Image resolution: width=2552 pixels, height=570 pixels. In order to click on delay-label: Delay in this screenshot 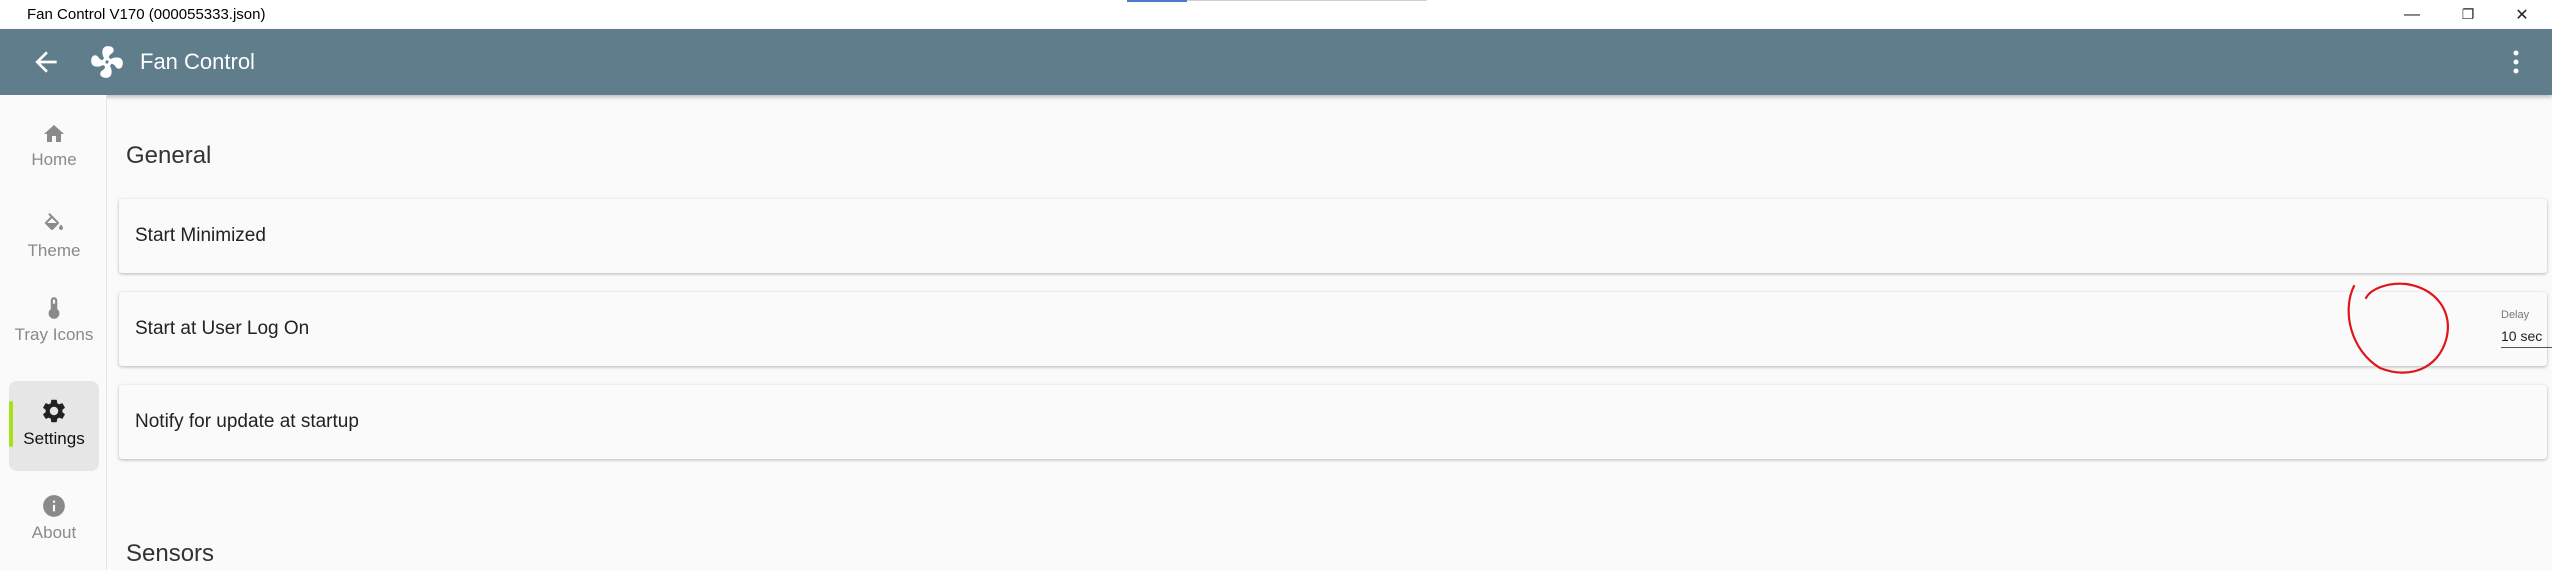, I will do `click(2515, 315)`.